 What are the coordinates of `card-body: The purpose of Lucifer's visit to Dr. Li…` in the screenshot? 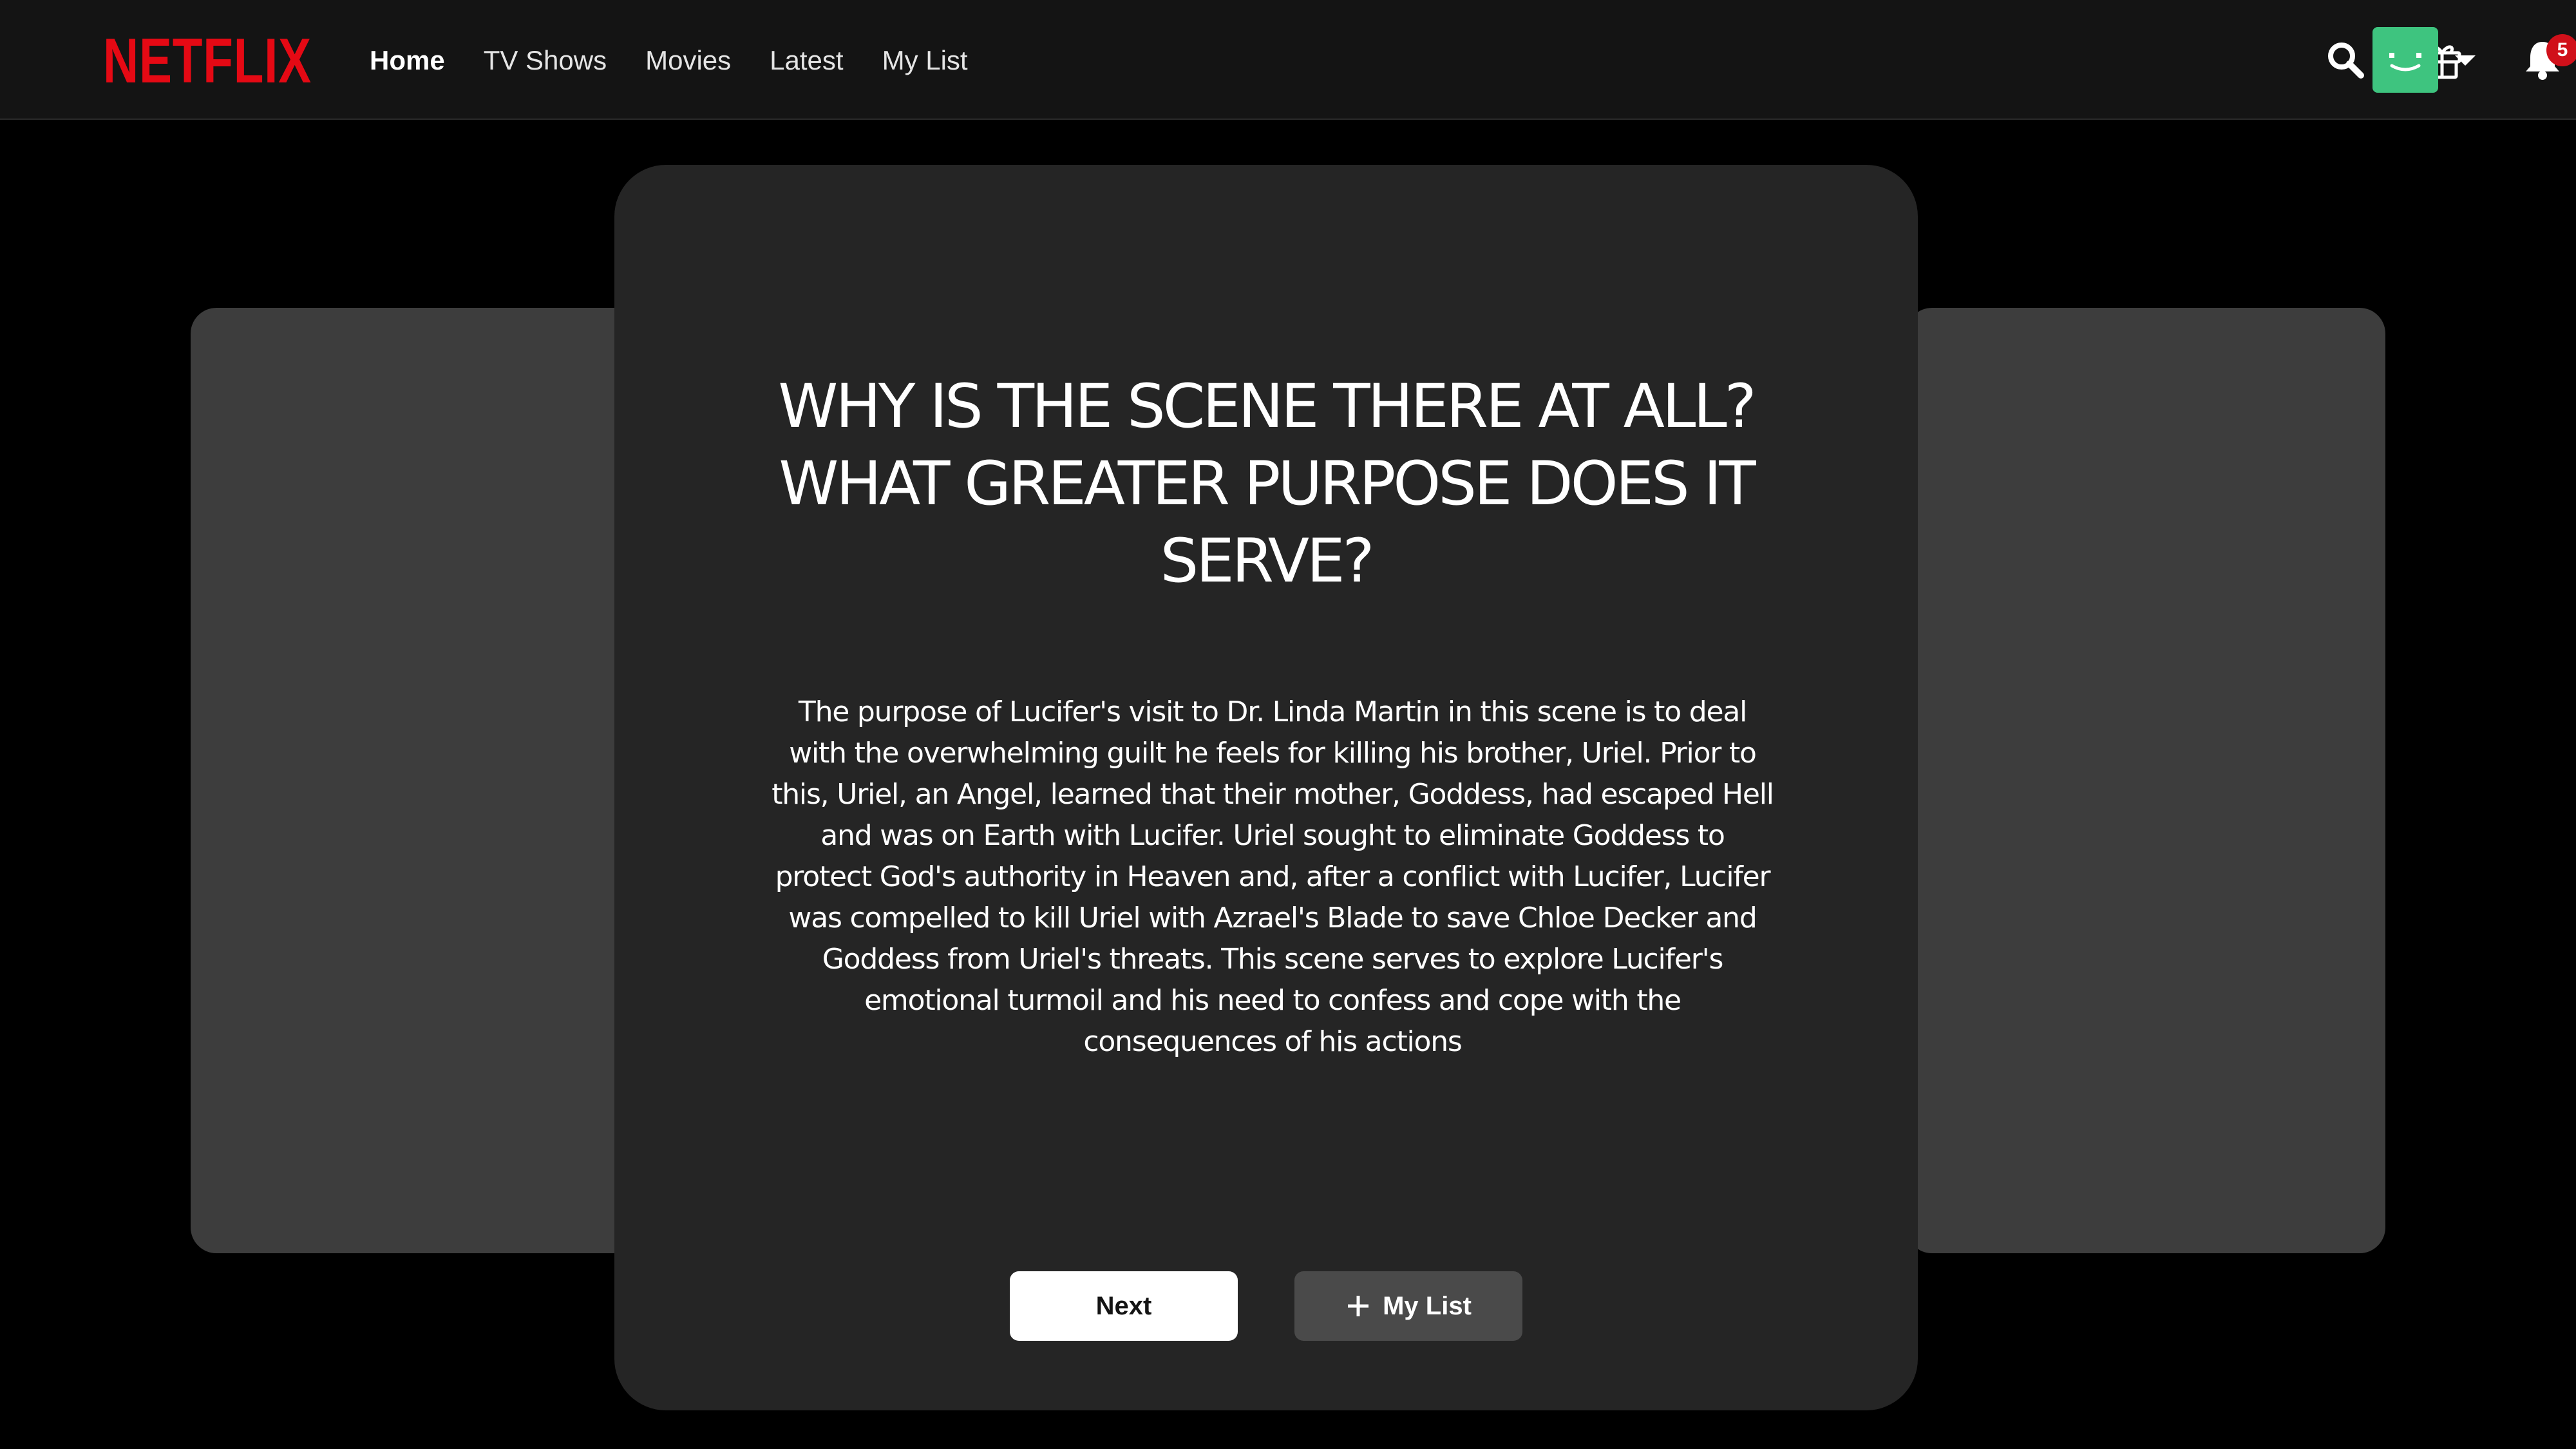 It's located at (1273, 877).